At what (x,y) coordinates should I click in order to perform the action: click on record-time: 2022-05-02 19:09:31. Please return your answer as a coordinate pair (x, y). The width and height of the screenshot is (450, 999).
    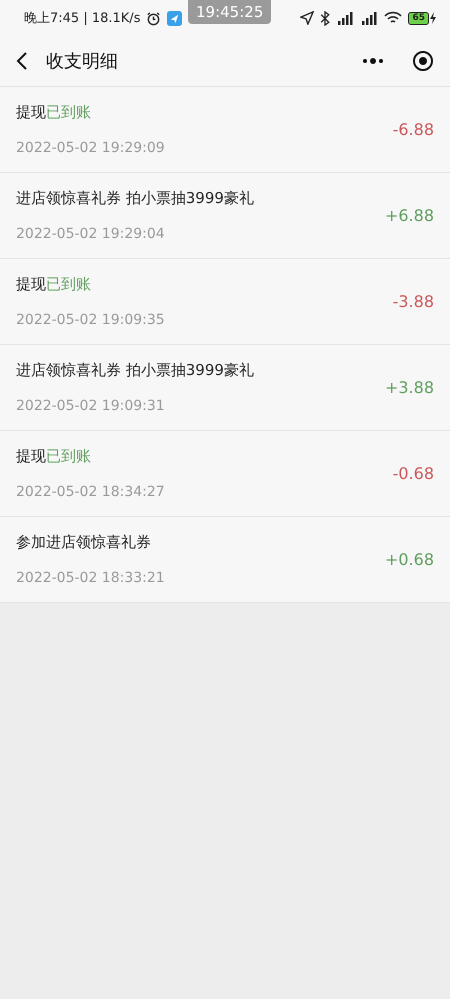
    Looking at the image, I should click on (91, 406).